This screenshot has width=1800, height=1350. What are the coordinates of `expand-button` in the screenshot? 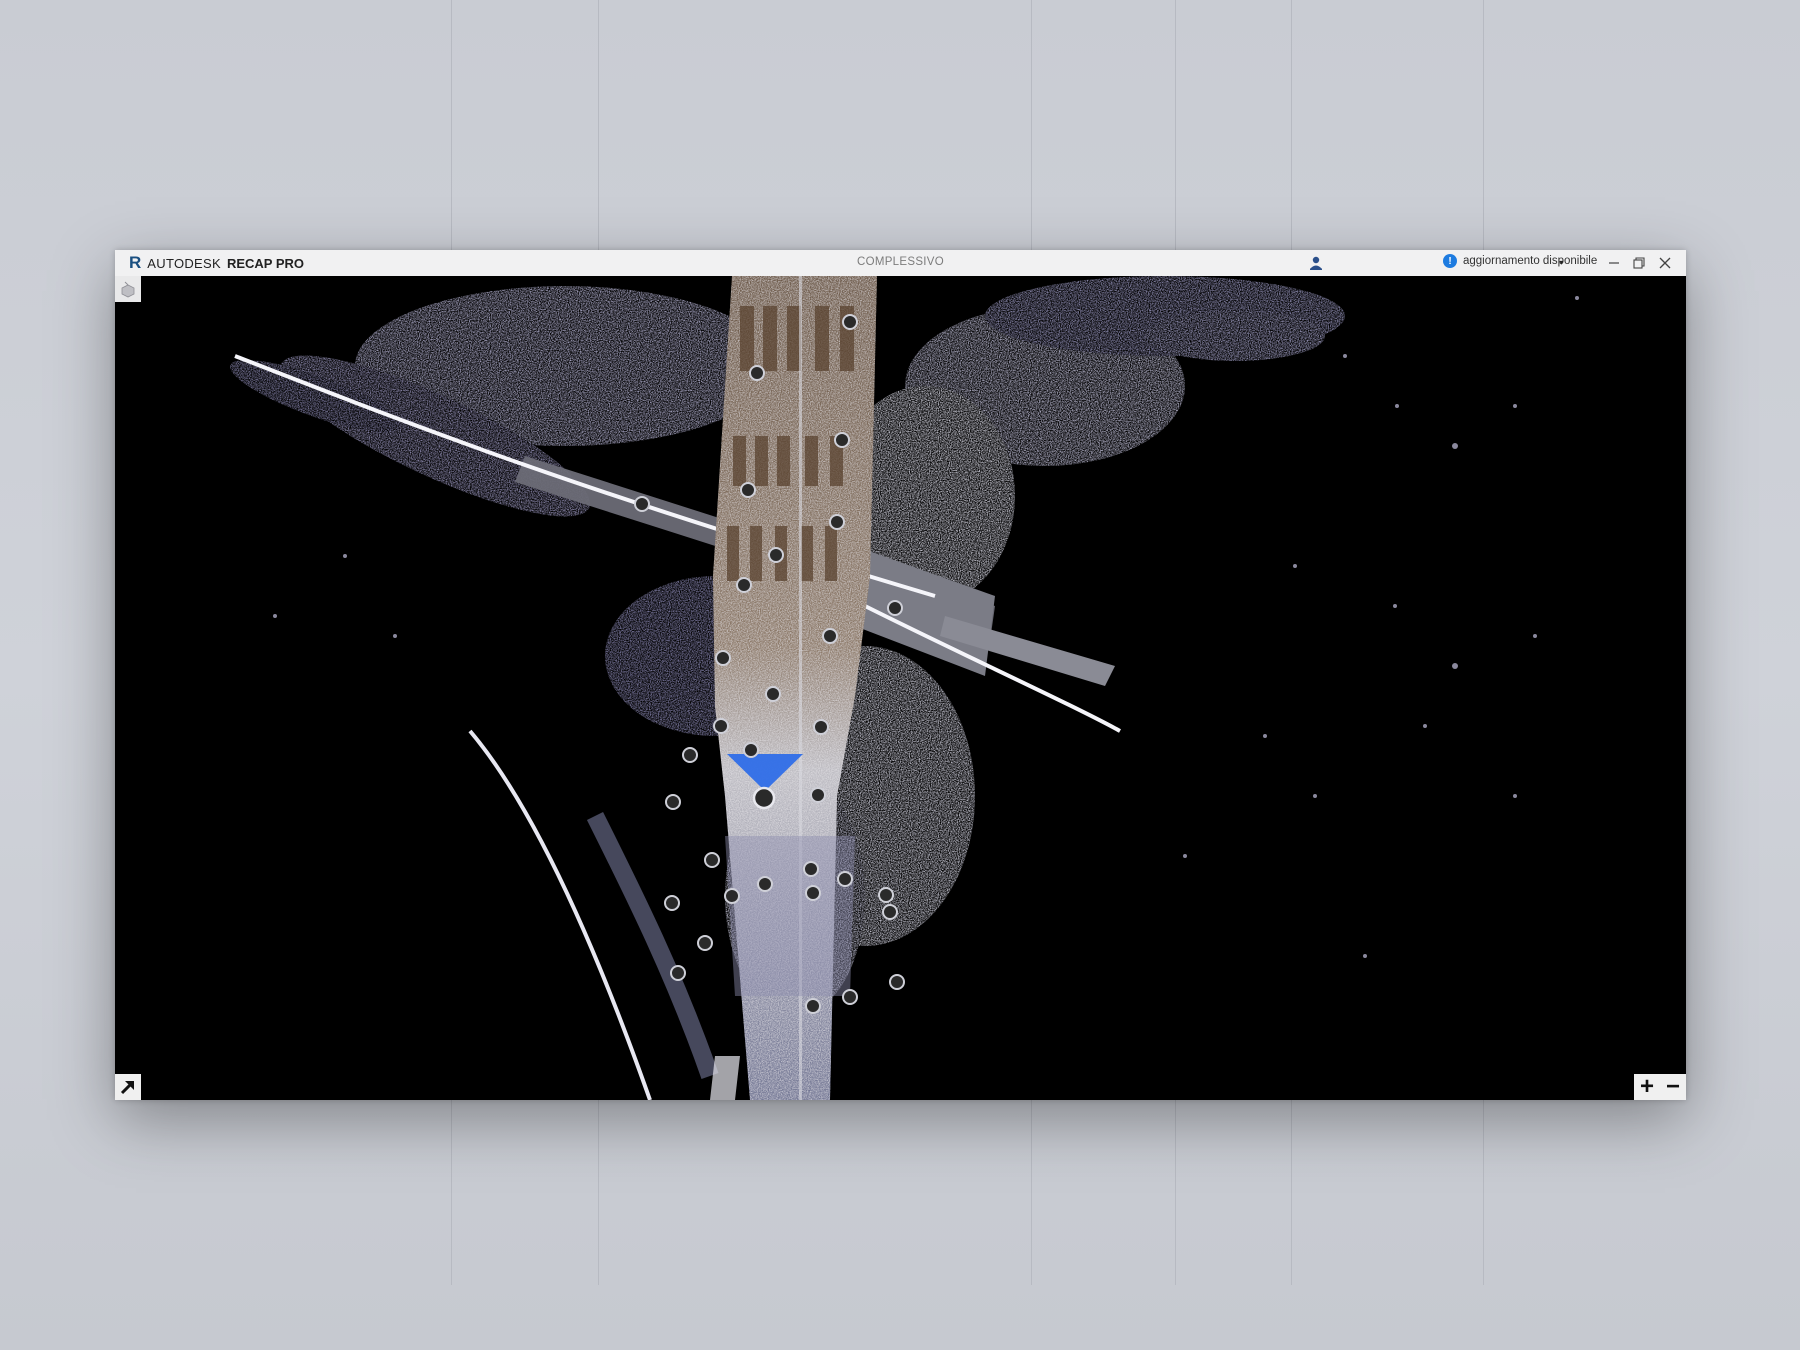 It's located at (128, 1087).